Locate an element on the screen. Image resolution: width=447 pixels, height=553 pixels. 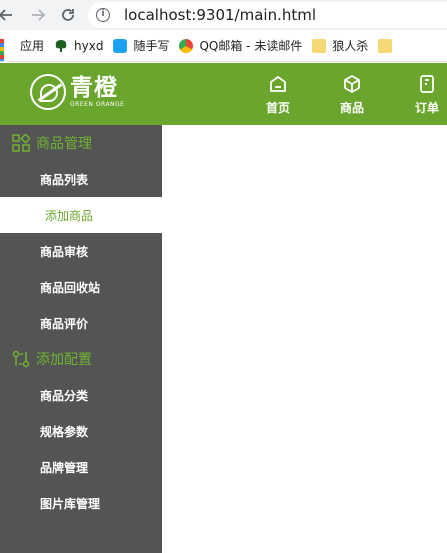
sidebar-item-add-goods: 添加商品 is located at coordinates (81, 215).